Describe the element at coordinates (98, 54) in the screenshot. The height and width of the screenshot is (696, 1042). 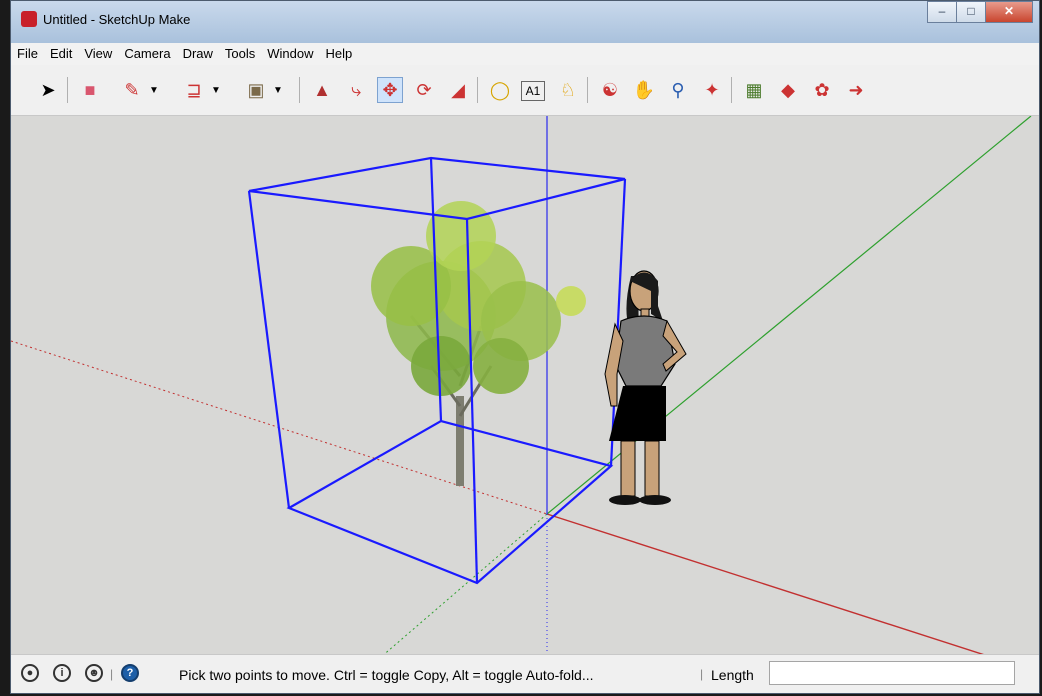
I see `menu-view: View` at that location.